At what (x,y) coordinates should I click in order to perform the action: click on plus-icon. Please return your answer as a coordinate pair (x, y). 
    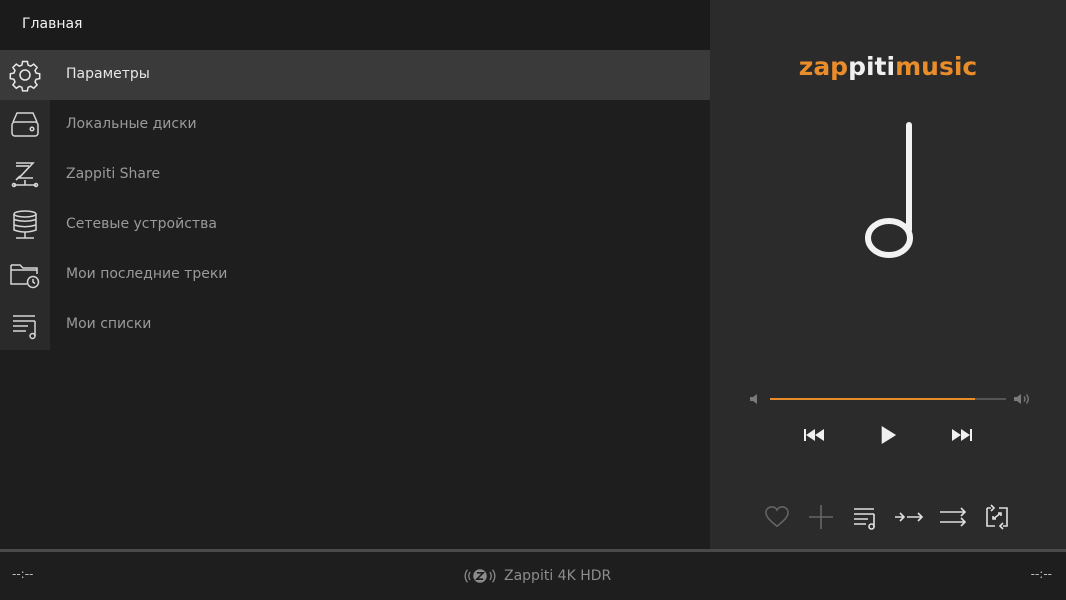
    Looking at the image, I should click on (821, 517).